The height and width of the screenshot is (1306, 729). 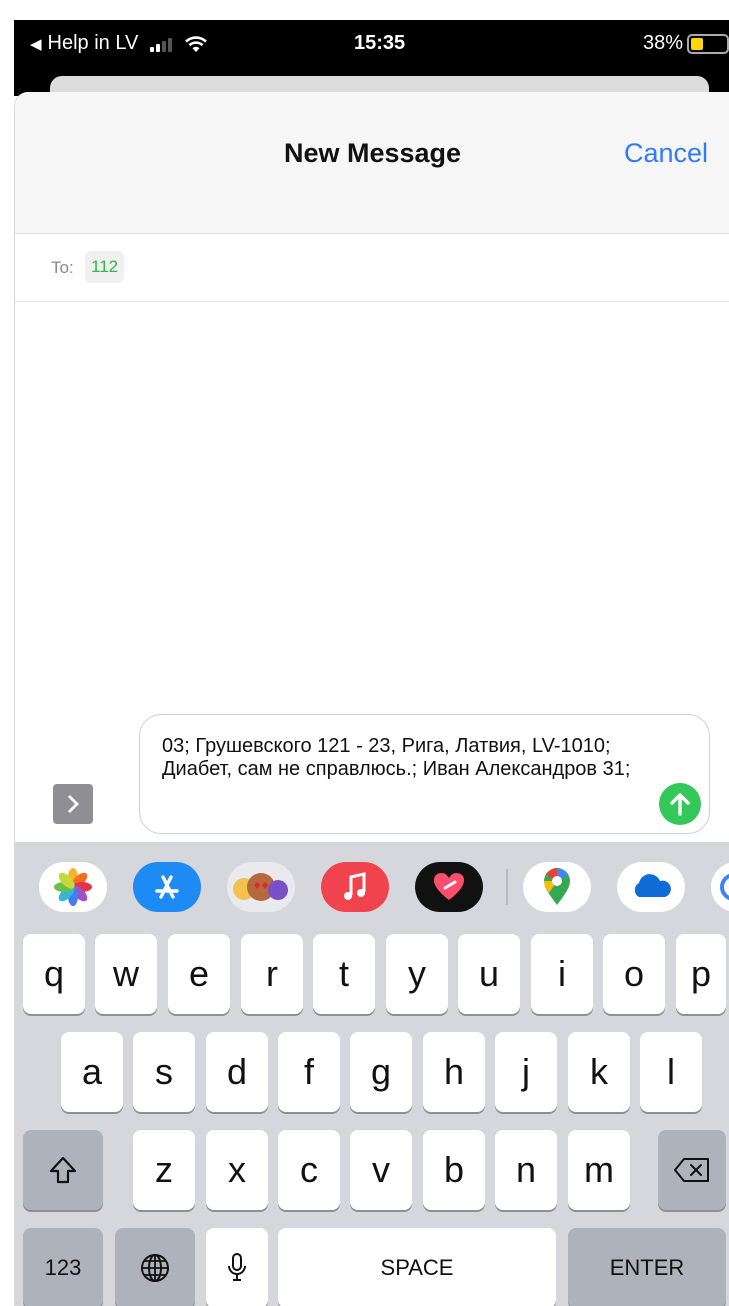 What do you see at coordinates (199, 974) in the screenshot?
I see `key-e: e` at bounding box center [199, 974].